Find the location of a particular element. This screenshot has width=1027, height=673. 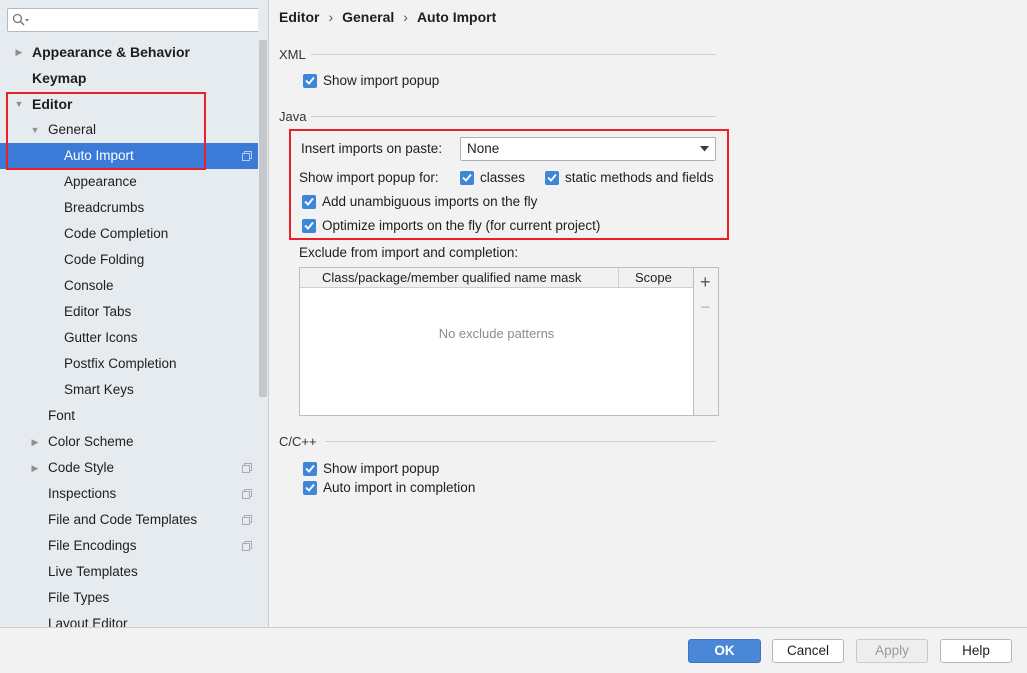

search-icon is located at coordinates (20, 19).